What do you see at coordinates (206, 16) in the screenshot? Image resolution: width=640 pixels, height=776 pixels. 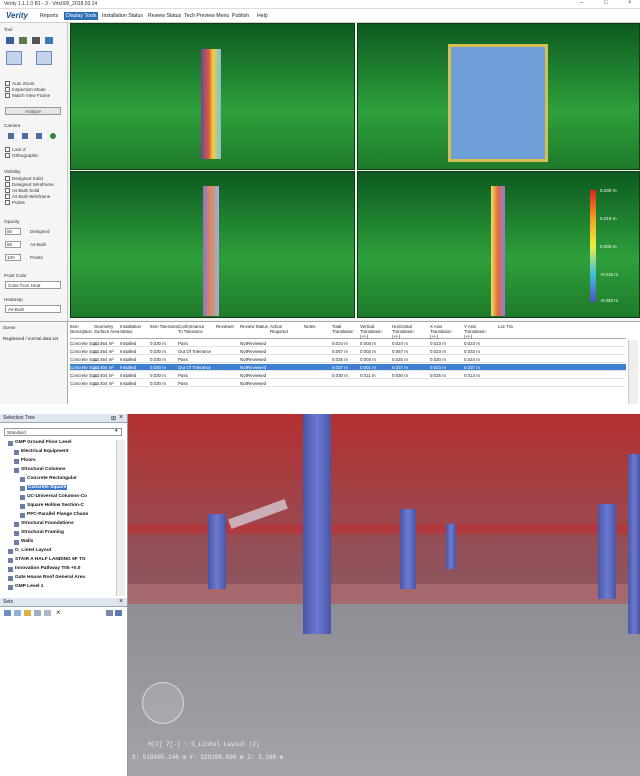 I see `menu-tech-preview: Tech Preview Menu` at bounding box center [206, 16].